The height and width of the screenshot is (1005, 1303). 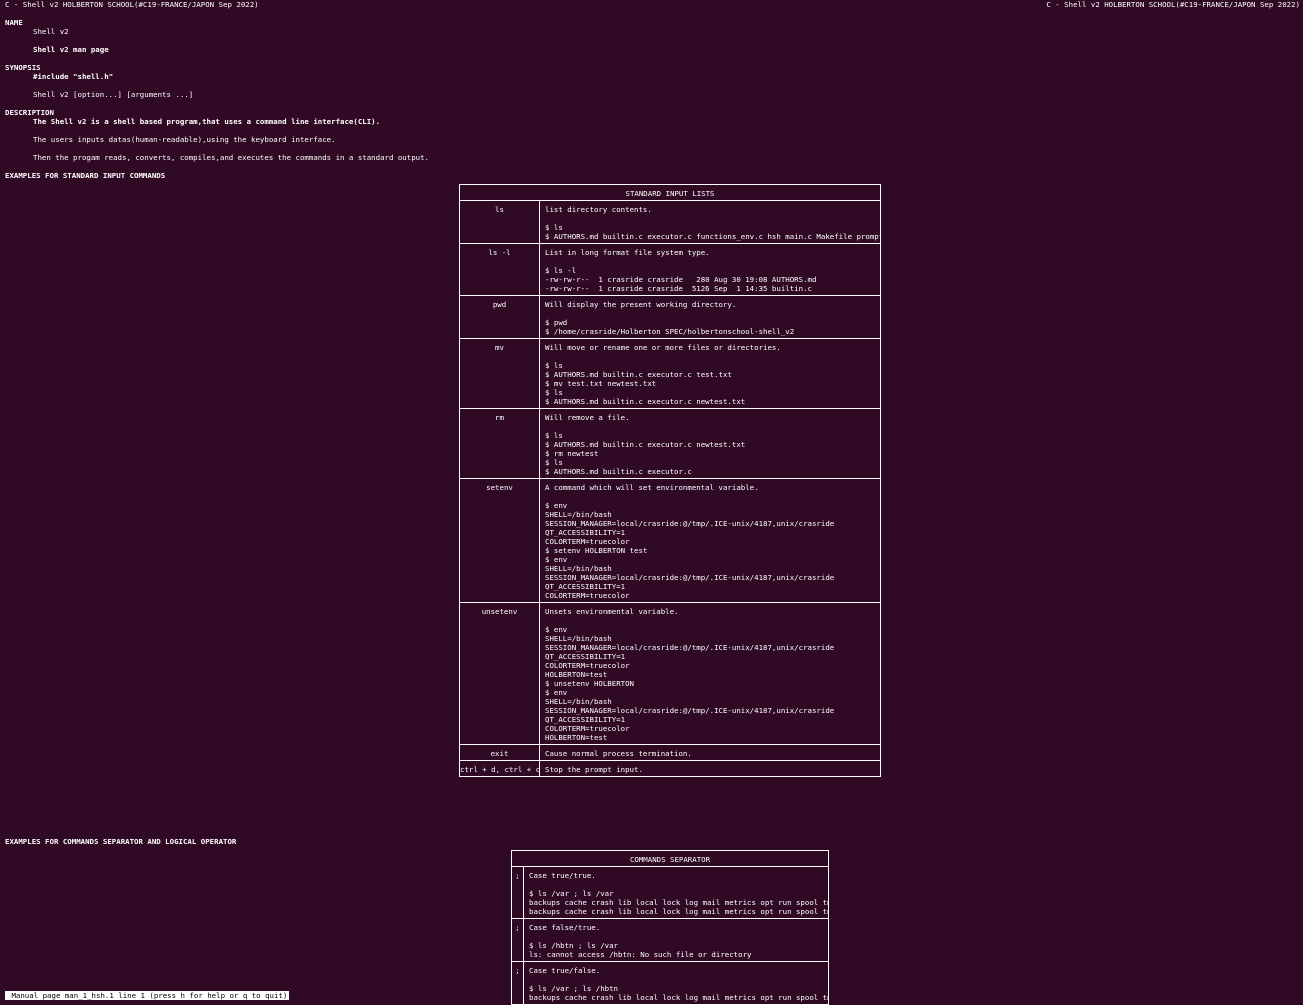 I want to click on standard-input-table-title: STANDARD INPUT LISTS, so click(x=670, y=192).